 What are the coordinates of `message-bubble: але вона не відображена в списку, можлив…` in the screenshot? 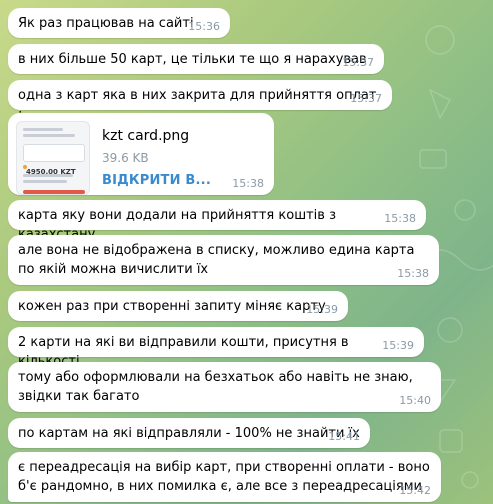 It's located at (223, 260).